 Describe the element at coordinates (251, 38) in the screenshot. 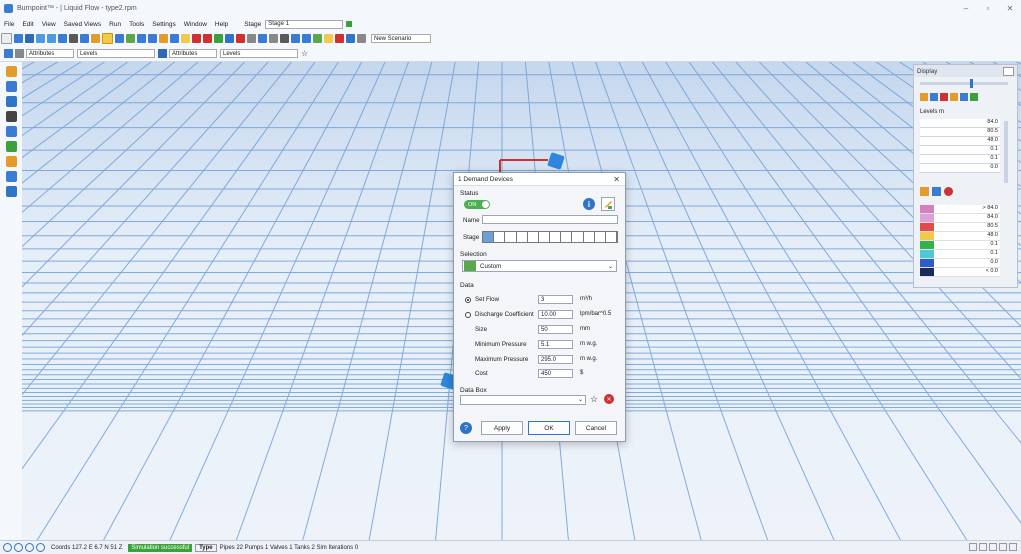

I see `equals-icon` at that location.